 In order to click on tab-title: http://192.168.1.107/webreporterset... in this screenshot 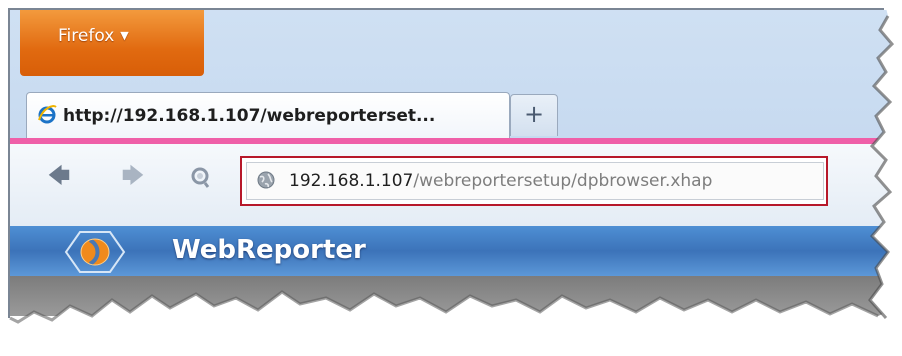, I will do `click(249, 116)`.